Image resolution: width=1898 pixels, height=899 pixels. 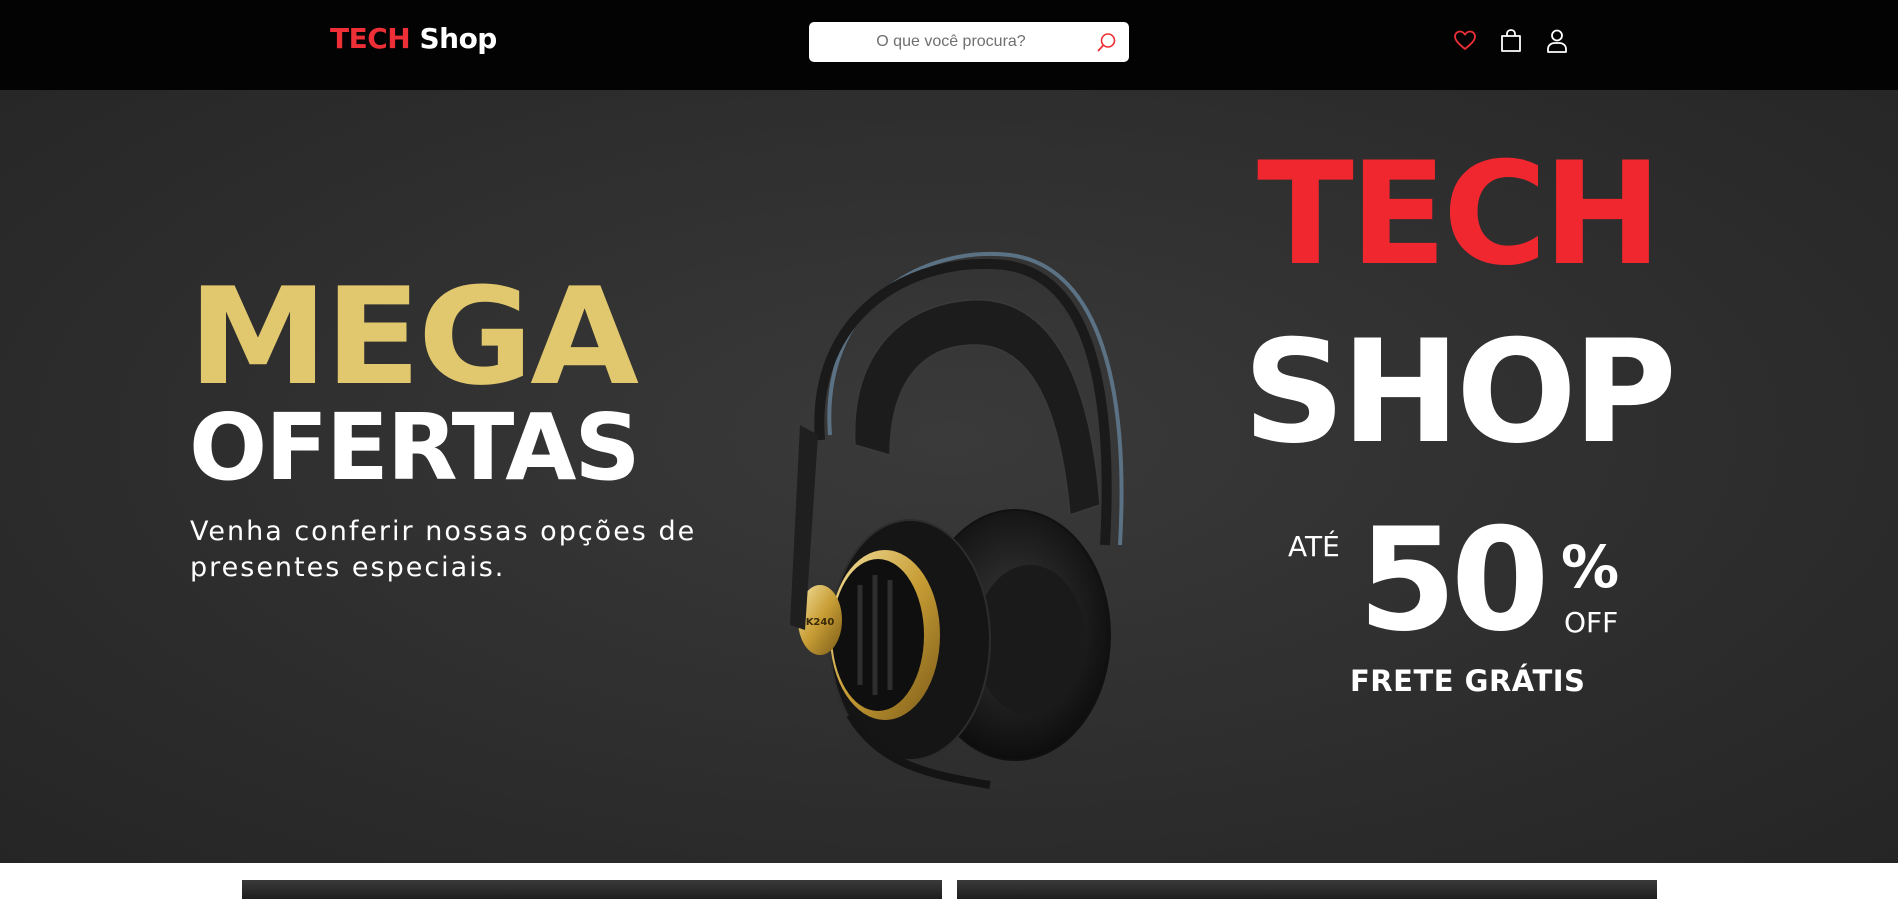 What do you see at coordinates (1459, 214) in the screenshot?
I see `banner-tech-title: TECH` at bounding box center [1459, 214].